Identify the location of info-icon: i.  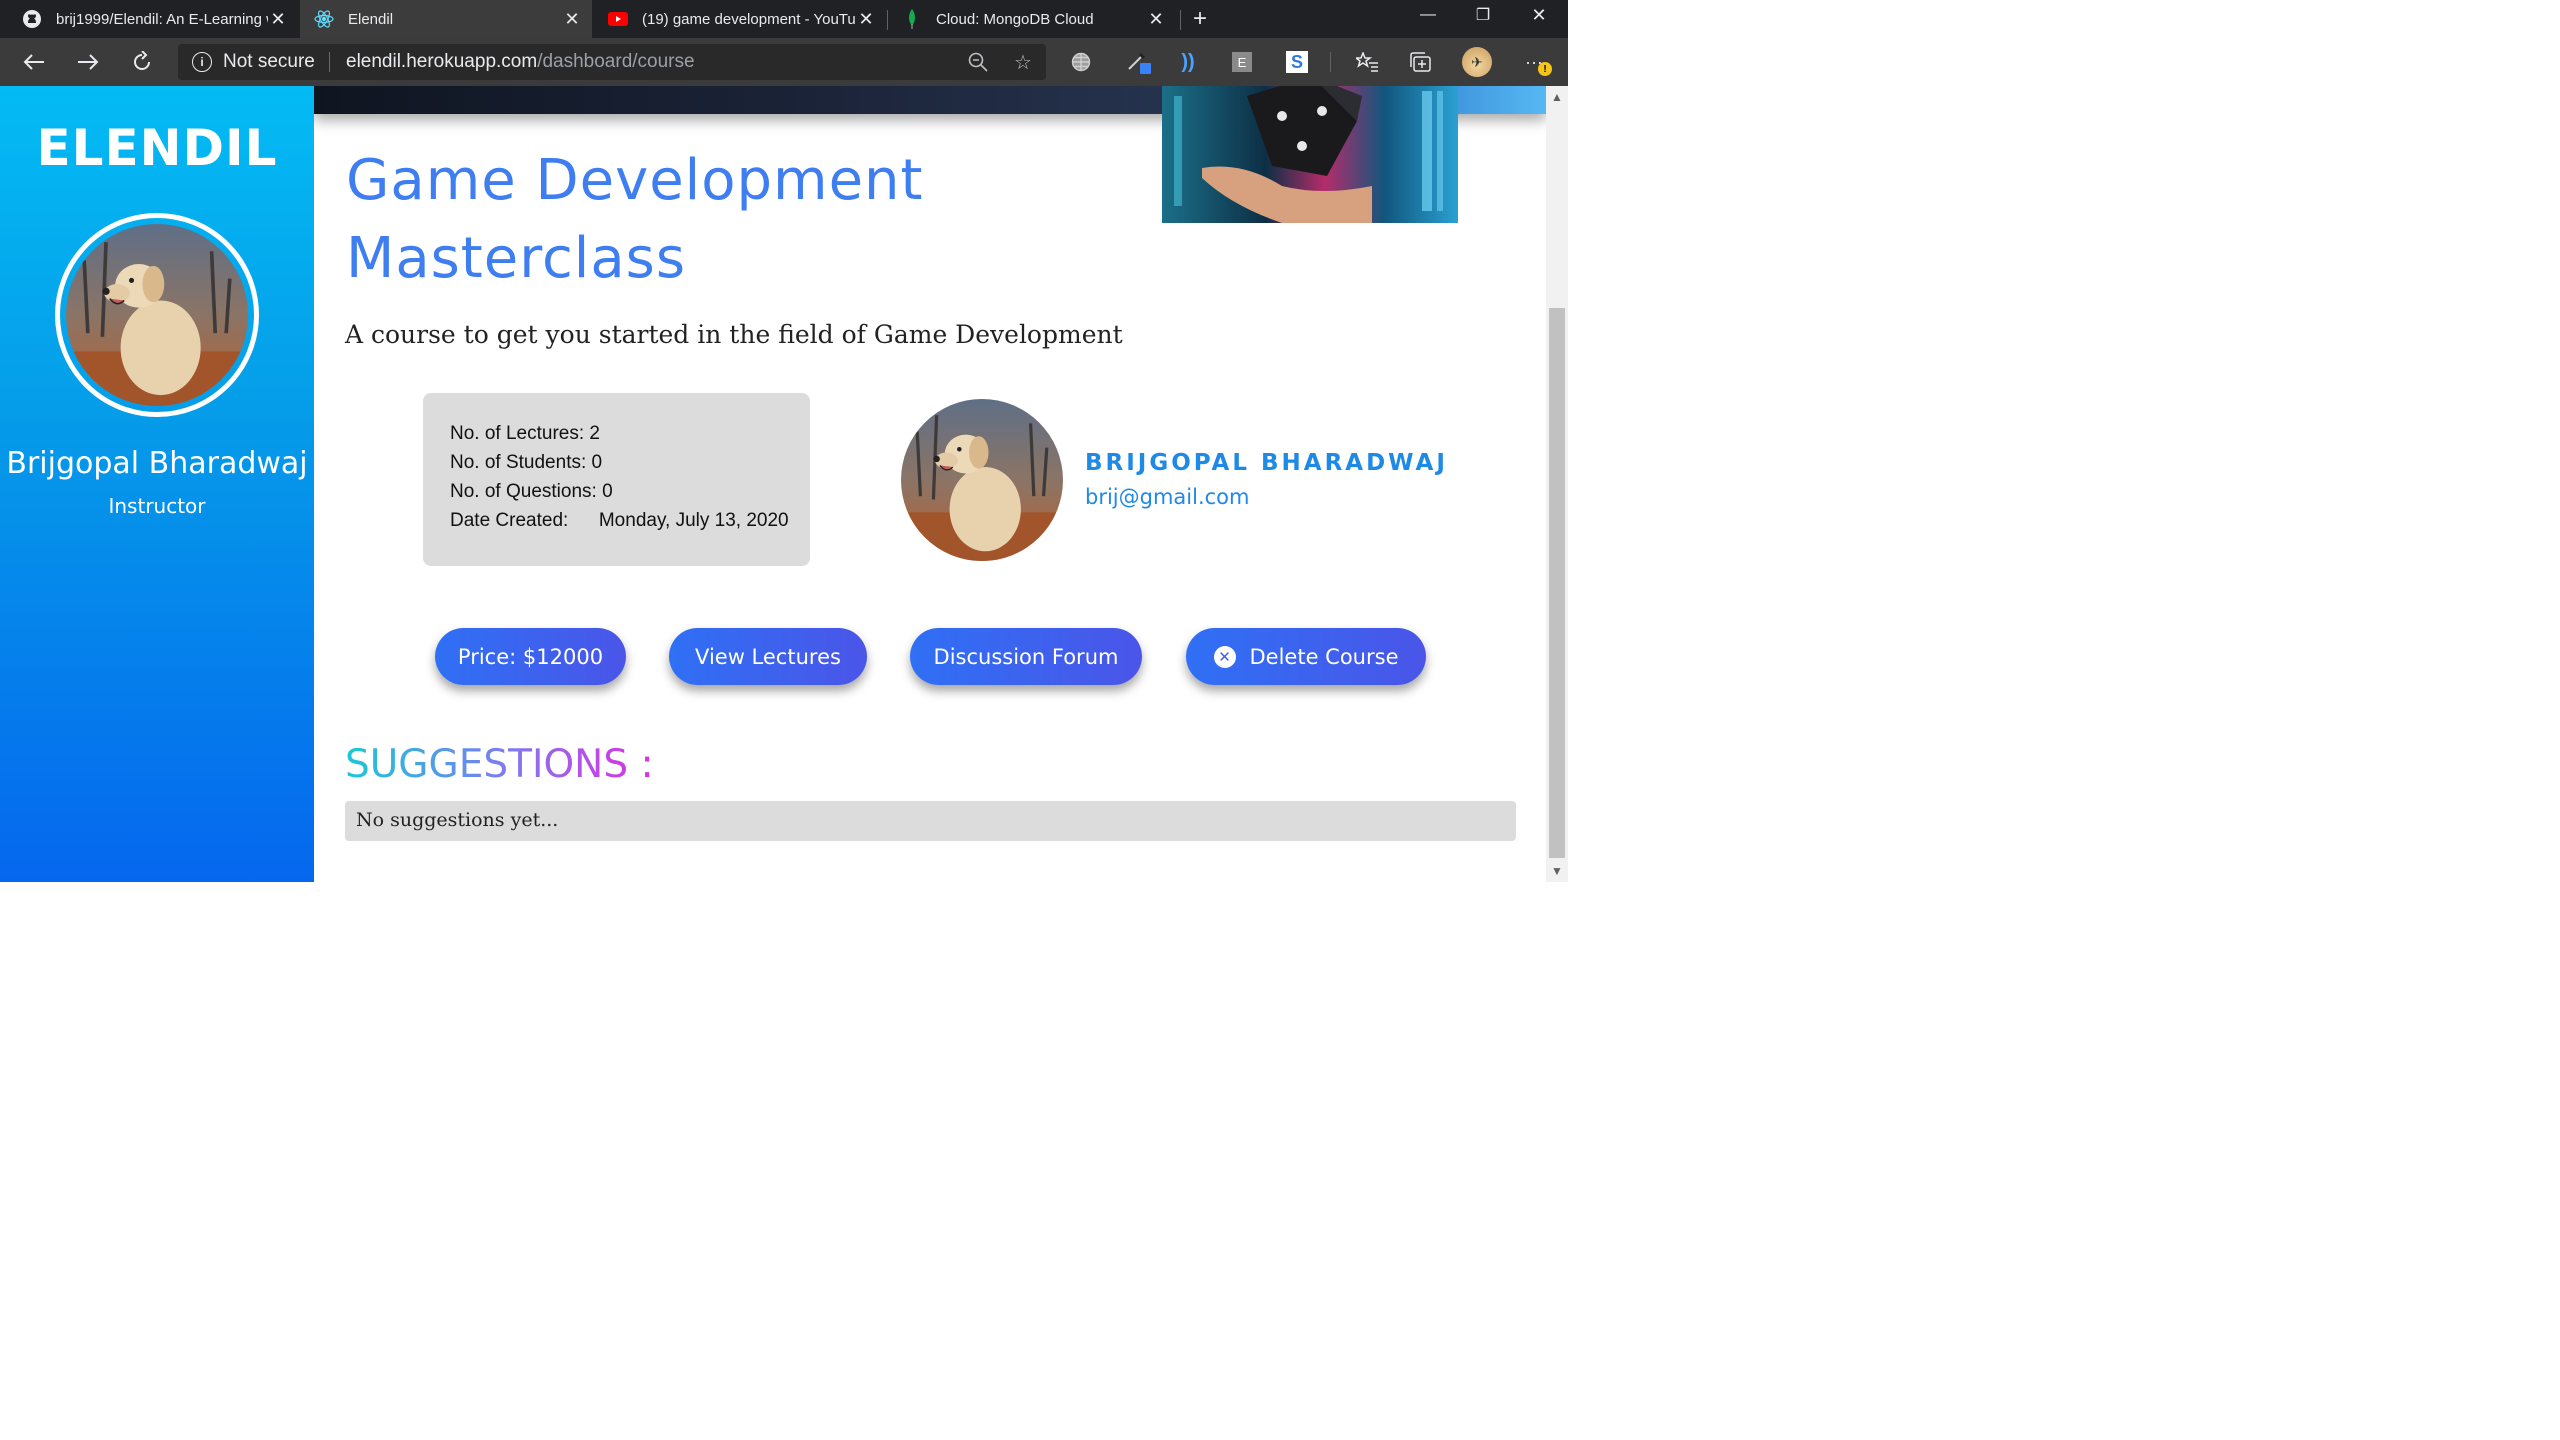
(202, 62).